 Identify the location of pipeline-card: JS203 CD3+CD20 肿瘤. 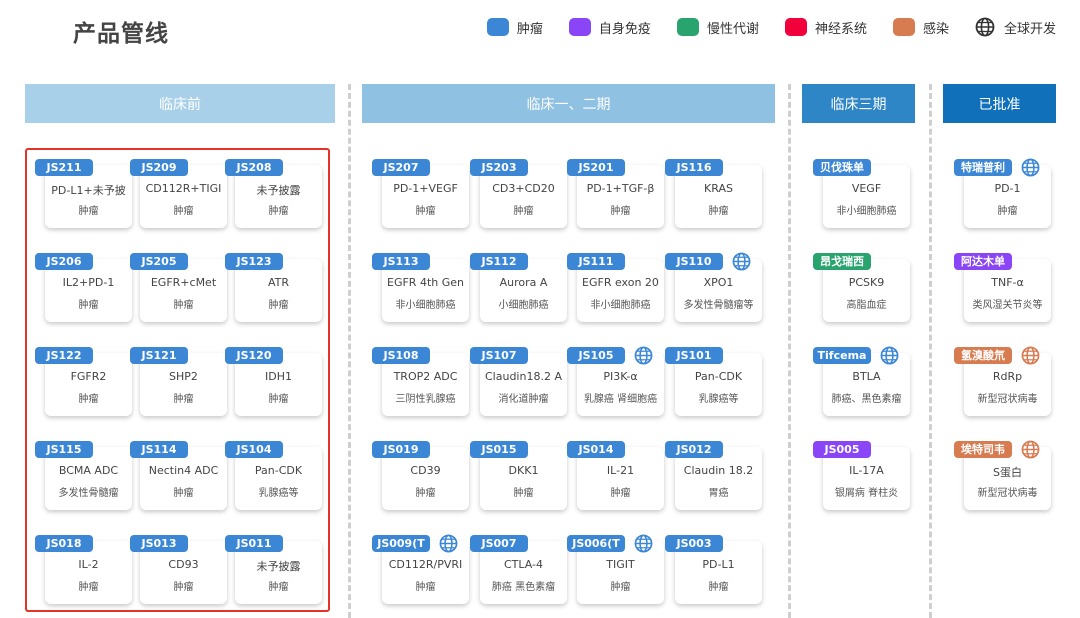
(518, 193).